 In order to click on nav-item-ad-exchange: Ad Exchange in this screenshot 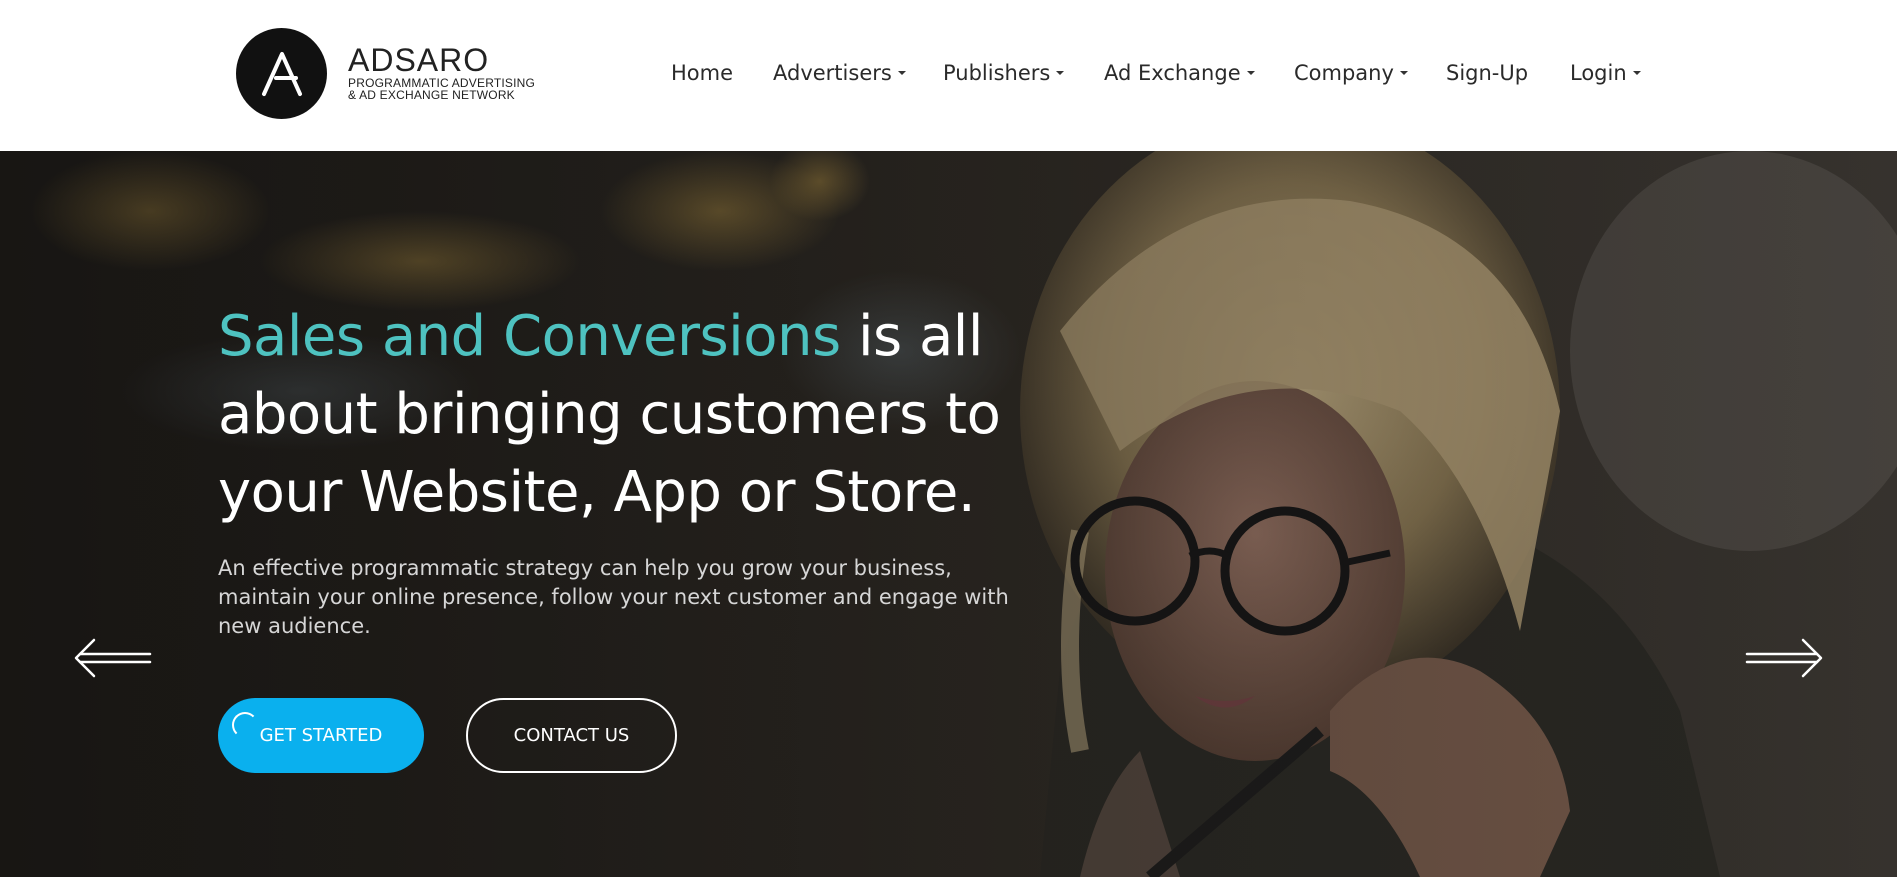, I will do `click(1179, 73)`.